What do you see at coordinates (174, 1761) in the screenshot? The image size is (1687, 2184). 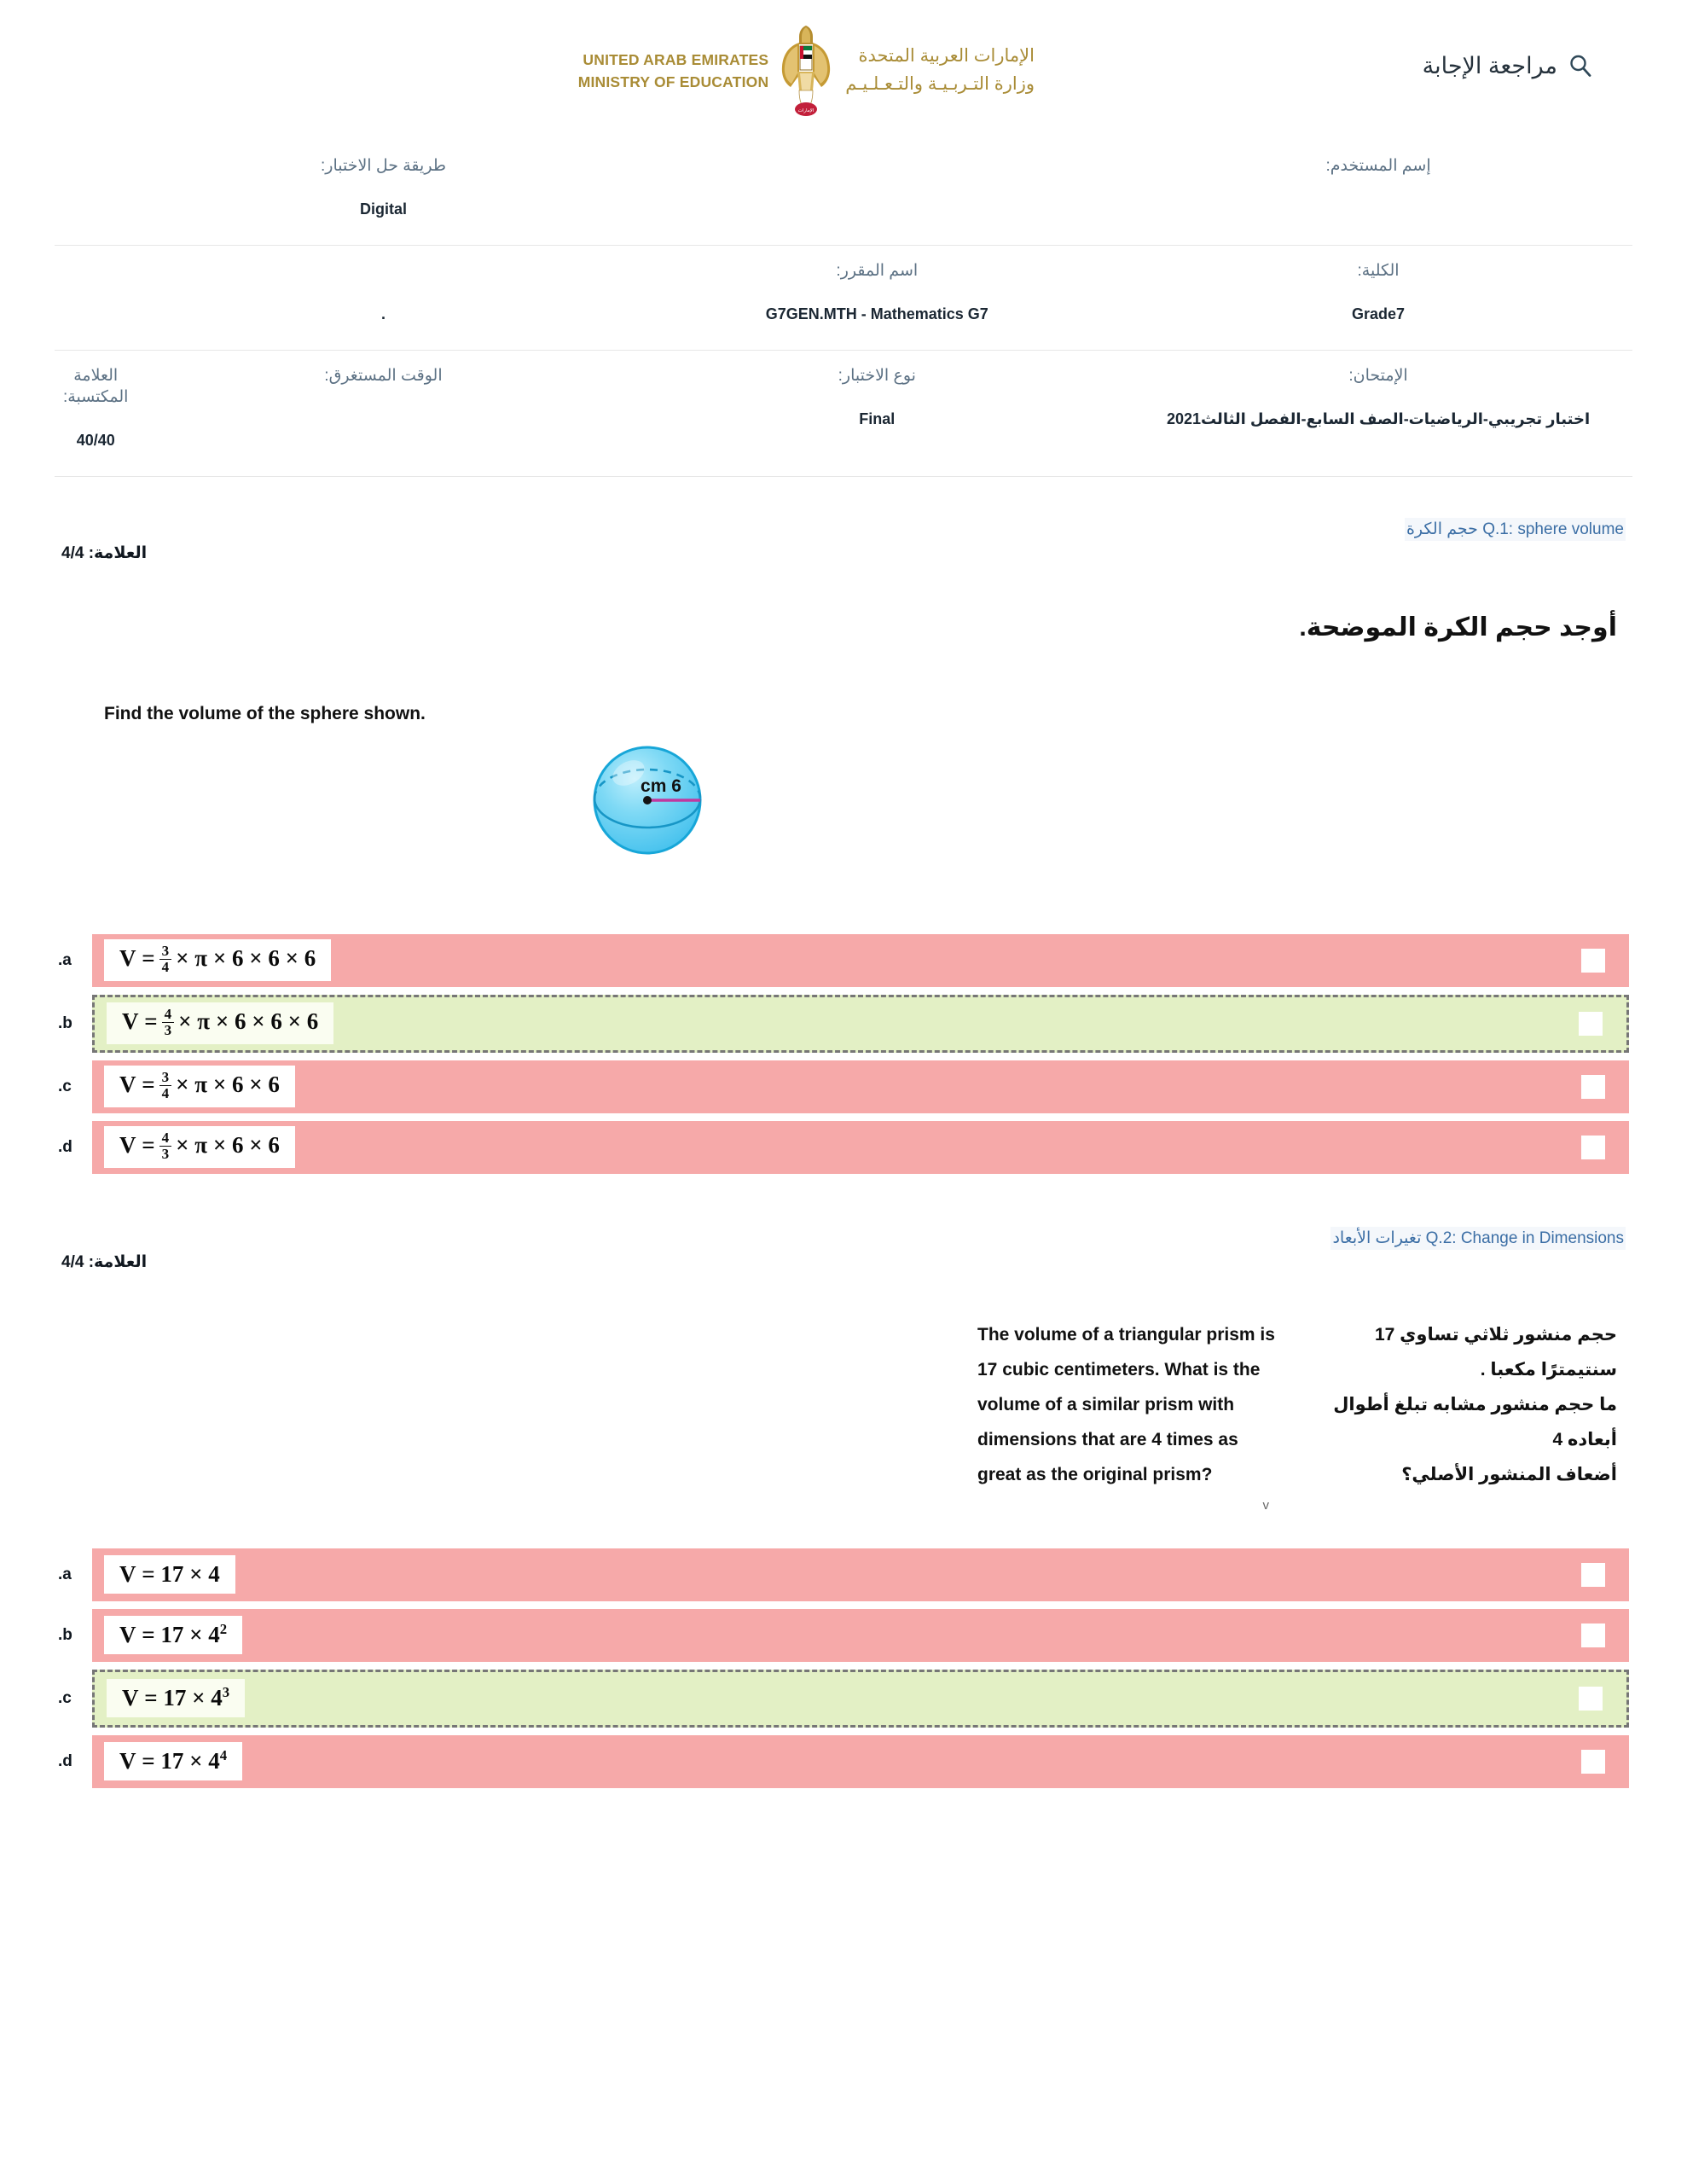 I see `option-text-q2-d: V = 17 × 44` at bounding box center [174, 1761].